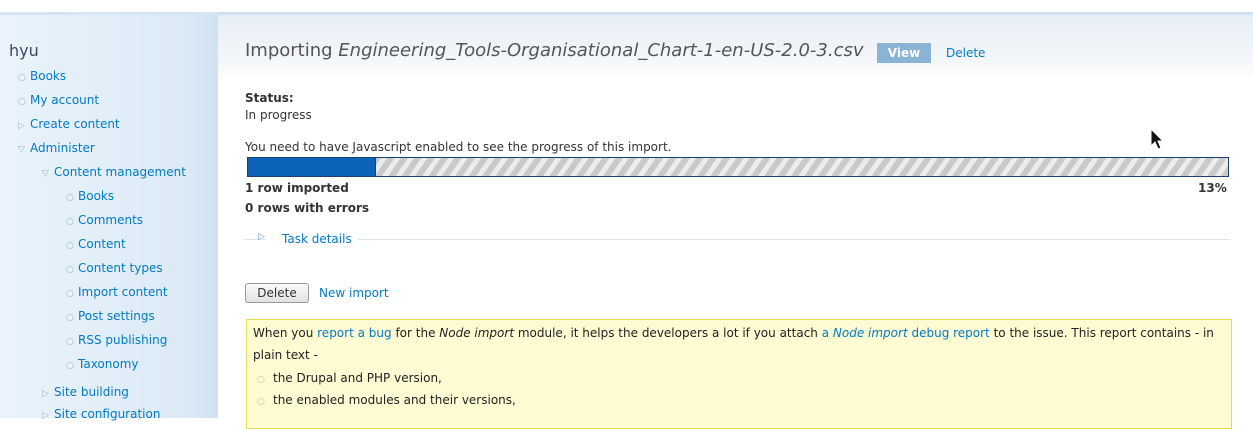 Image resolution: width=1253 pixels, height=429 pixels. Describe the element at coordinates (75, 124) in the screenshot. I see `sidebar-item-label: Create content` at that location.